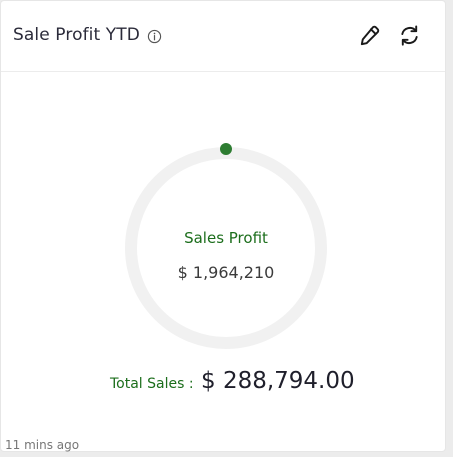  What do you see at coordinates (369, 35) in the screenshot?
I see `pencil-edit-icon` at bounding box center [369, 35].